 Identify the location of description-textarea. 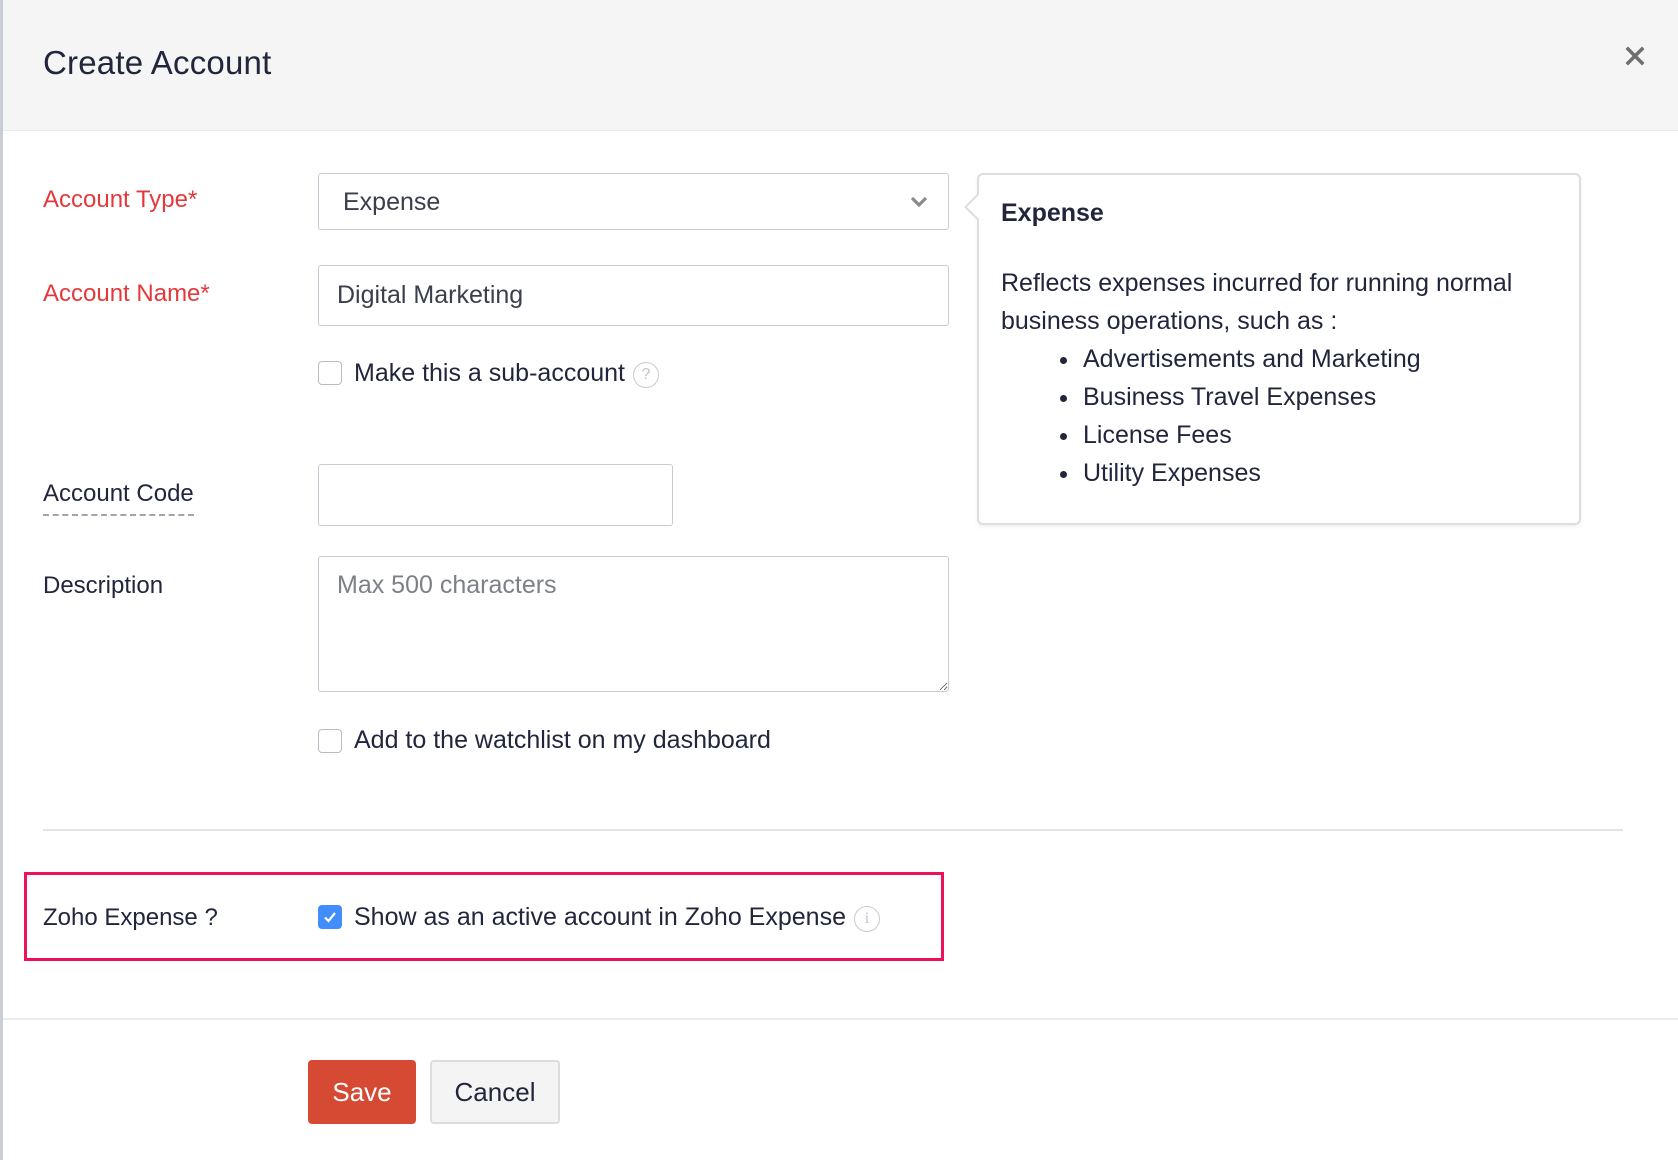
(633, 624).